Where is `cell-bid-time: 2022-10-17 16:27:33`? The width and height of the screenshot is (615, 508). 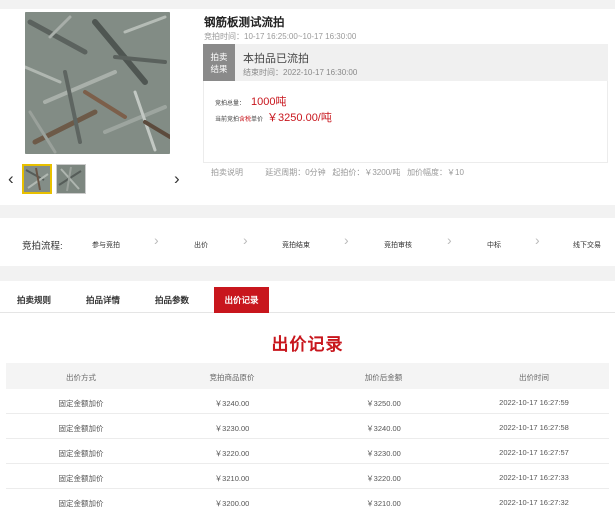 cell-bid-time: 2022-10-17 16:27:33 is located at coordinates (534, 477).